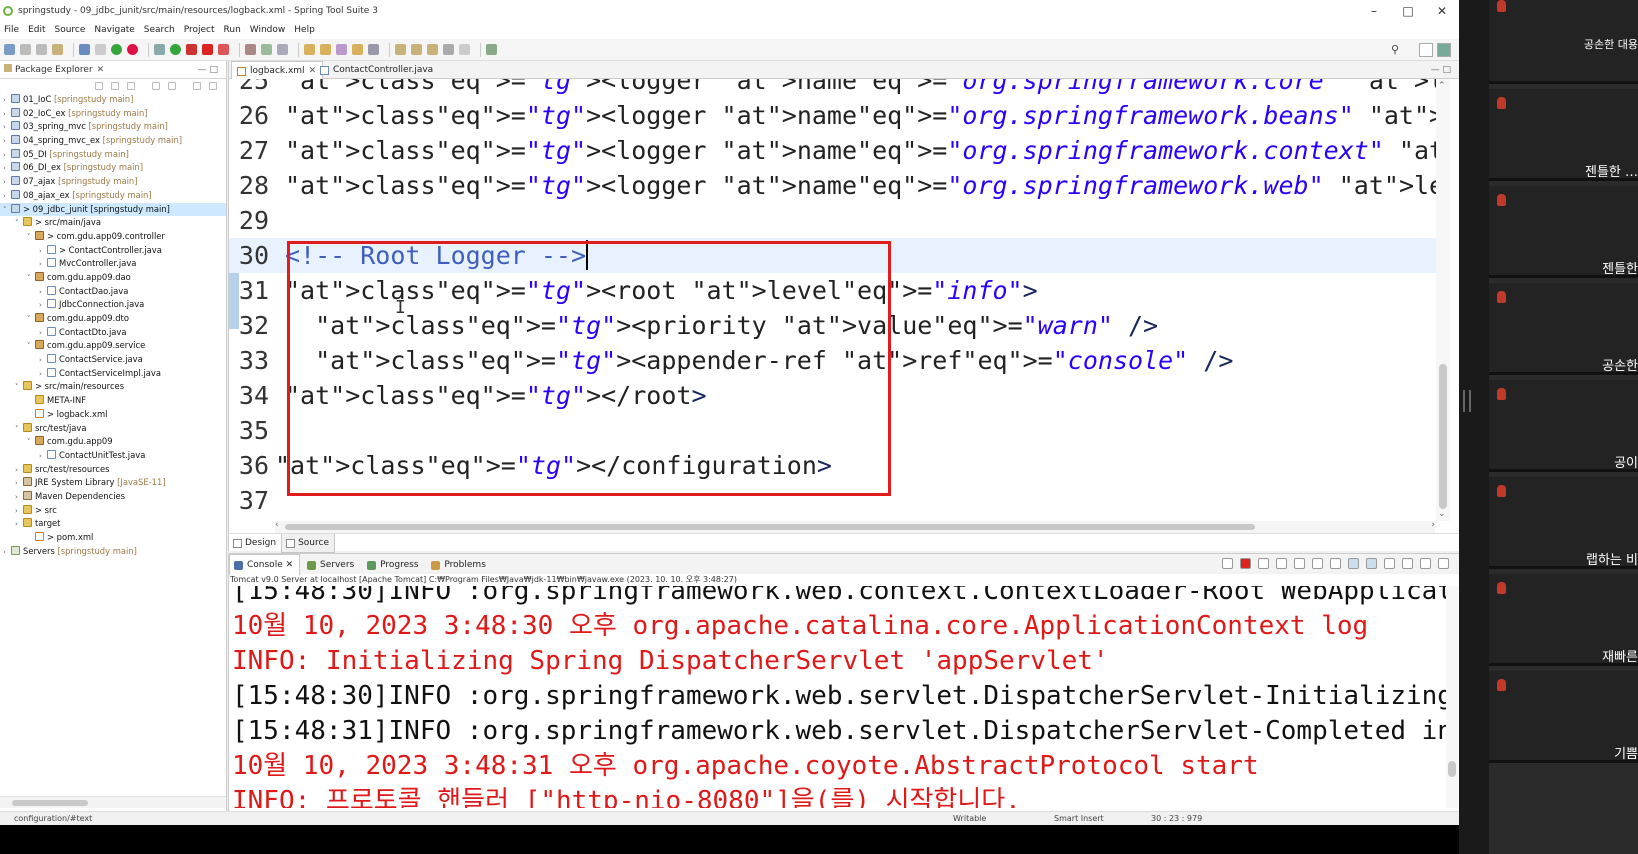 The image size is (1638, 854). I want to click on tree-item: ˅ com.gdu.app09.dao, so click(113, 278).